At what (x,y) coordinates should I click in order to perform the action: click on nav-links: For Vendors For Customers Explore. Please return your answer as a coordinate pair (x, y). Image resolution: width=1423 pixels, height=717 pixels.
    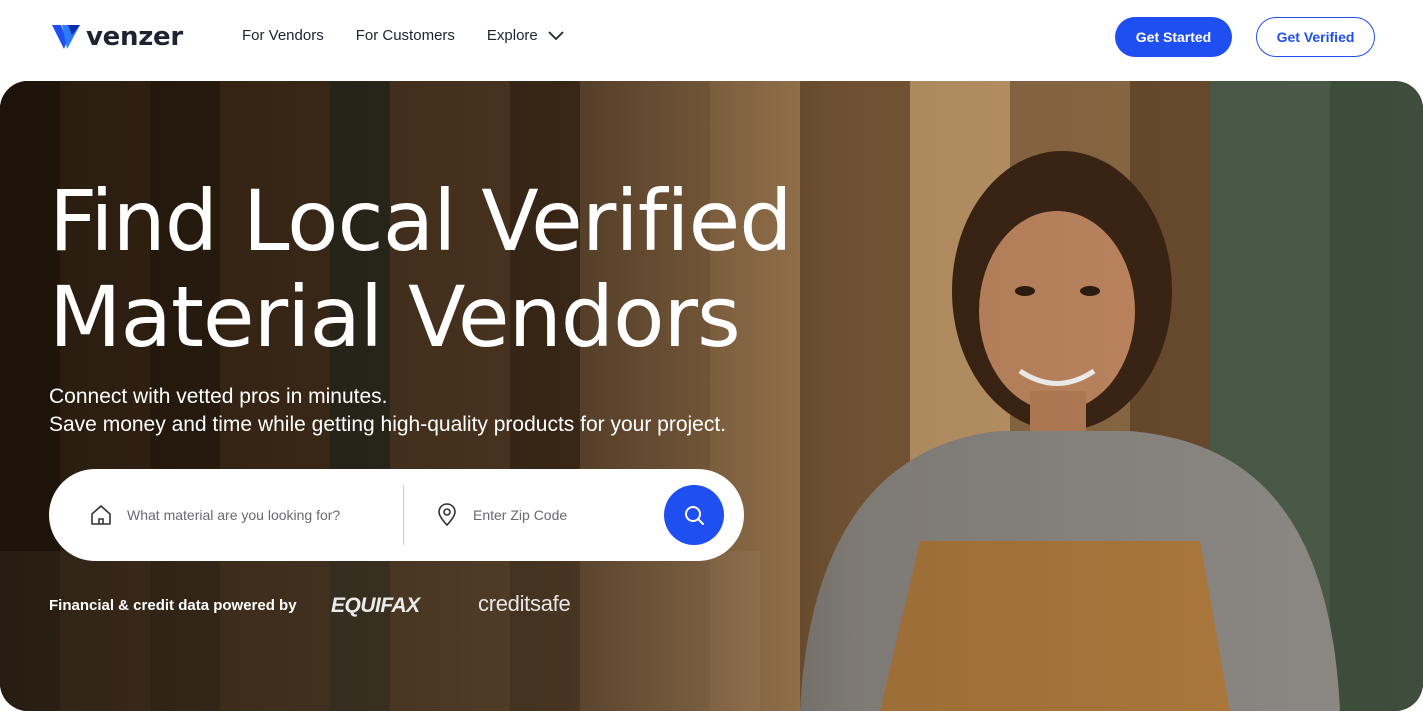
    Looking at the image, I should click on (403, 35).